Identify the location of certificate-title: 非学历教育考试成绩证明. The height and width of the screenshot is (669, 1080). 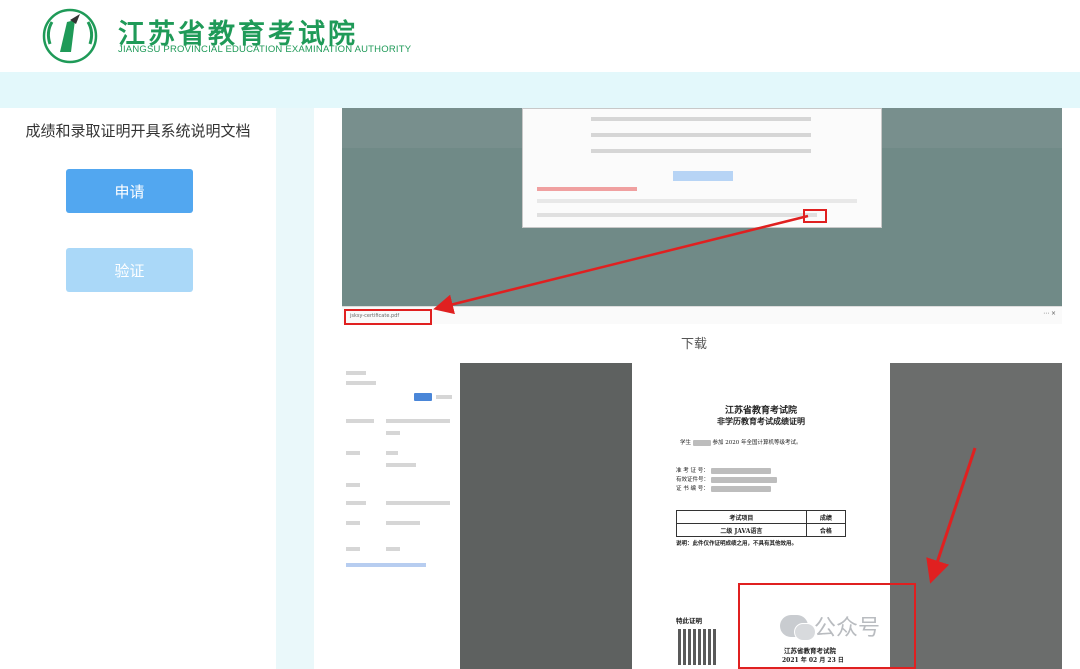
(761, 421).